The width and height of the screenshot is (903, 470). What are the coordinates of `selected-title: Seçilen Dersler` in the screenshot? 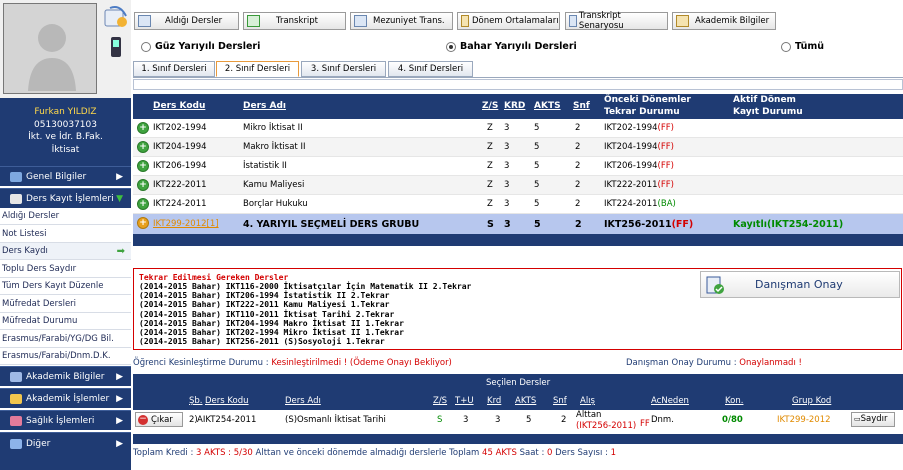 It's located at (518, 383).